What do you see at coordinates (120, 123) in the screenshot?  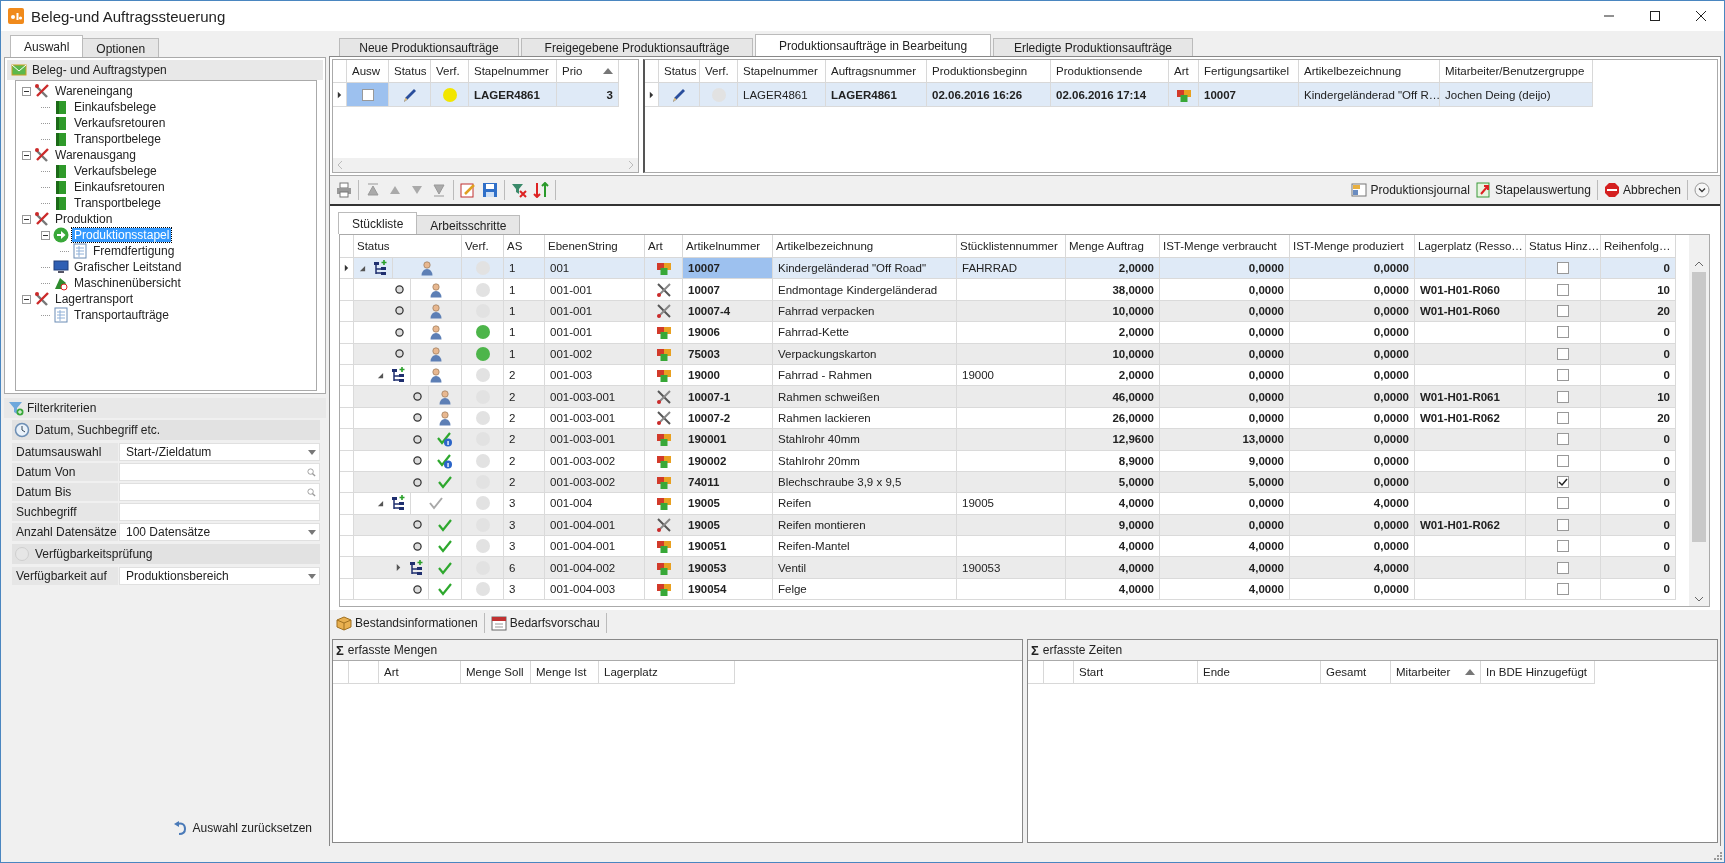 I see `tree-item: Verkaufsretouren` at bounding box center [120, 123].